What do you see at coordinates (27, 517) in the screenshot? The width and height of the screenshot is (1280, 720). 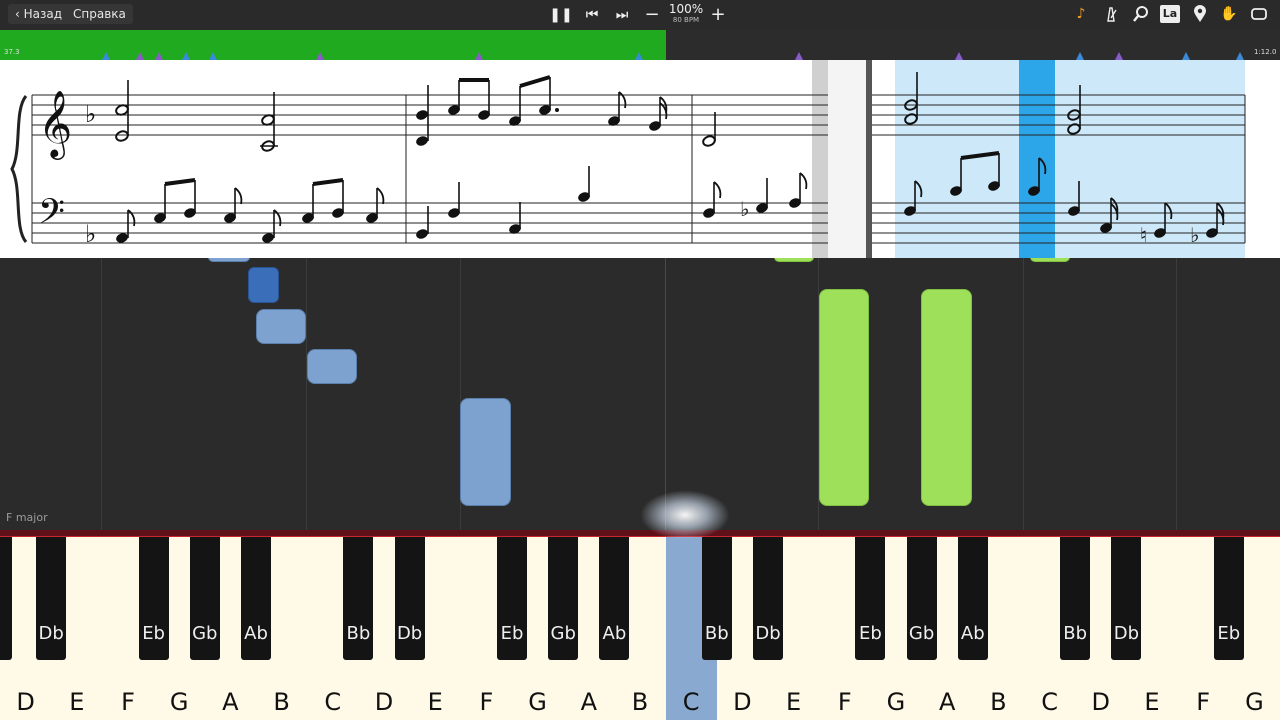 I see `key-signature-label: F major` at bounding box center [27, 517].